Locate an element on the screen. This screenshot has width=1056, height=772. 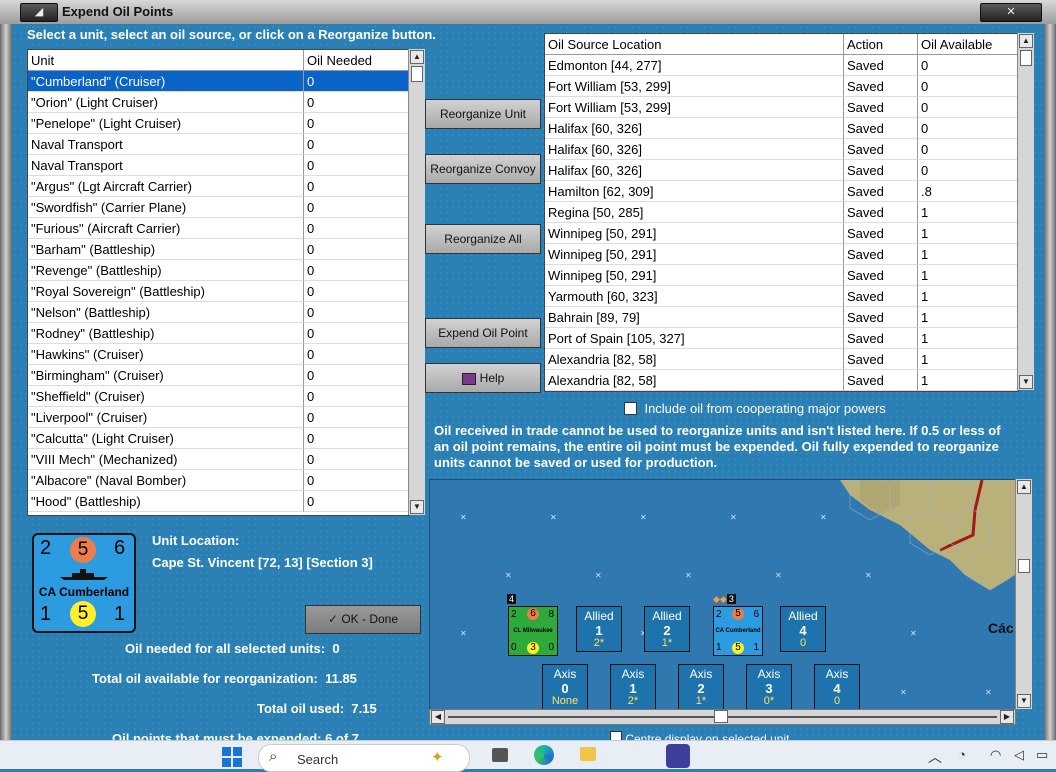
window-menu-icon: ◢ is located at coordinates (39, 12).